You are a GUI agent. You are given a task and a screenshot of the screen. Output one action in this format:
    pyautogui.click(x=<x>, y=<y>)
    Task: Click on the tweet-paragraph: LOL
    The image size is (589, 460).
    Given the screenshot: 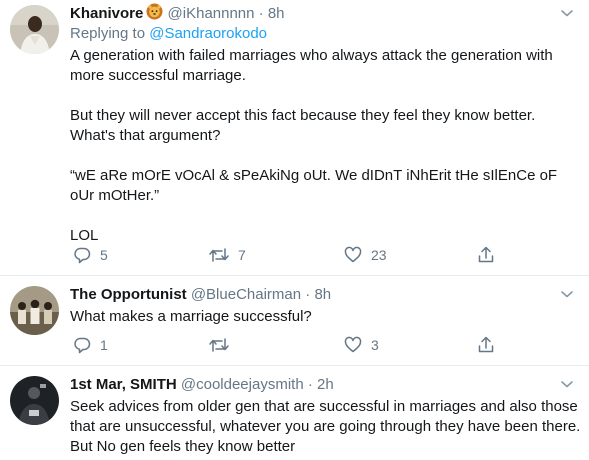 What is the action you would take?
    pyautogui.click(x=84, y=235)
    